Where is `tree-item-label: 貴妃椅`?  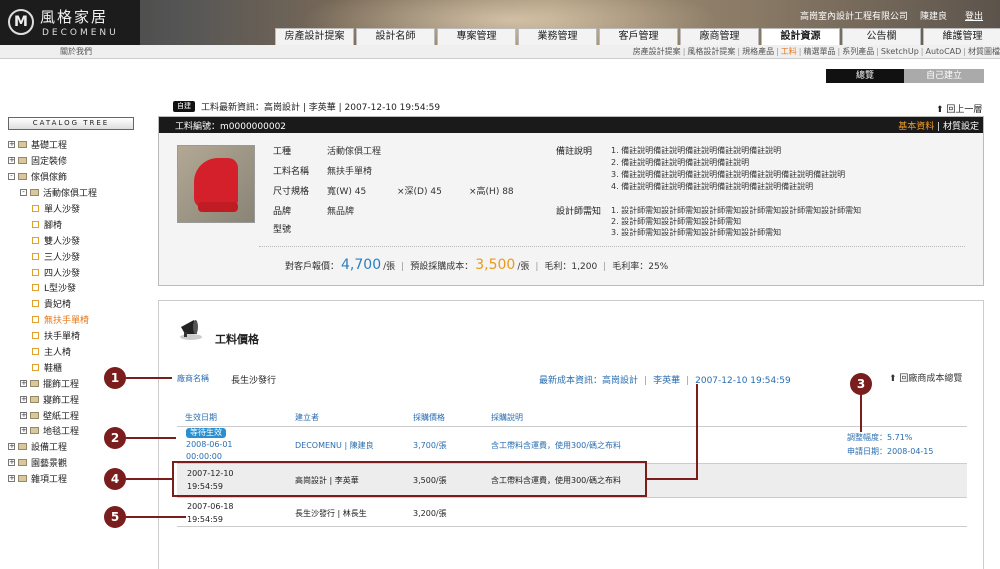
tree-item-label: 貴妃椅 is located at coordinates (58, 305).